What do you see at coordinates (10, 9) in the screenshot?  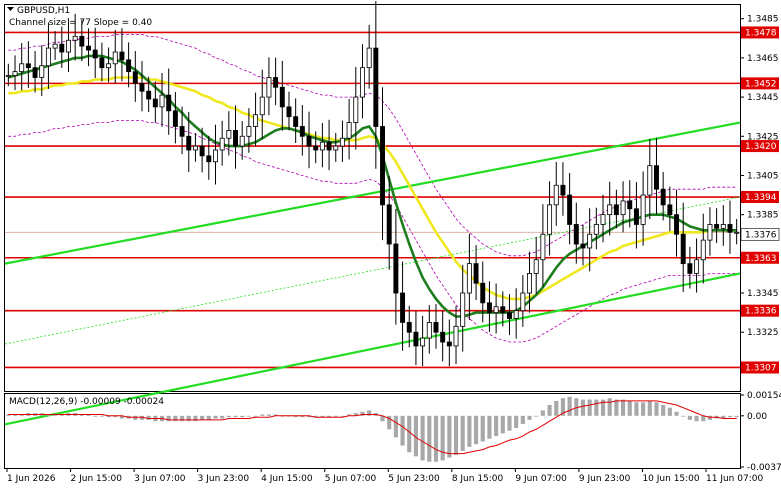 I see `dropdown-triangle-icon` at bounding box center [10, 9].